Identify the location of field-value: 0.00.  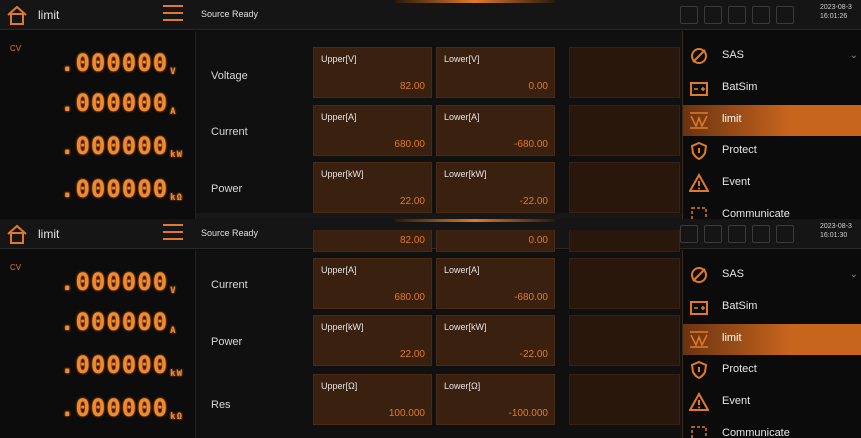
(538, 86).